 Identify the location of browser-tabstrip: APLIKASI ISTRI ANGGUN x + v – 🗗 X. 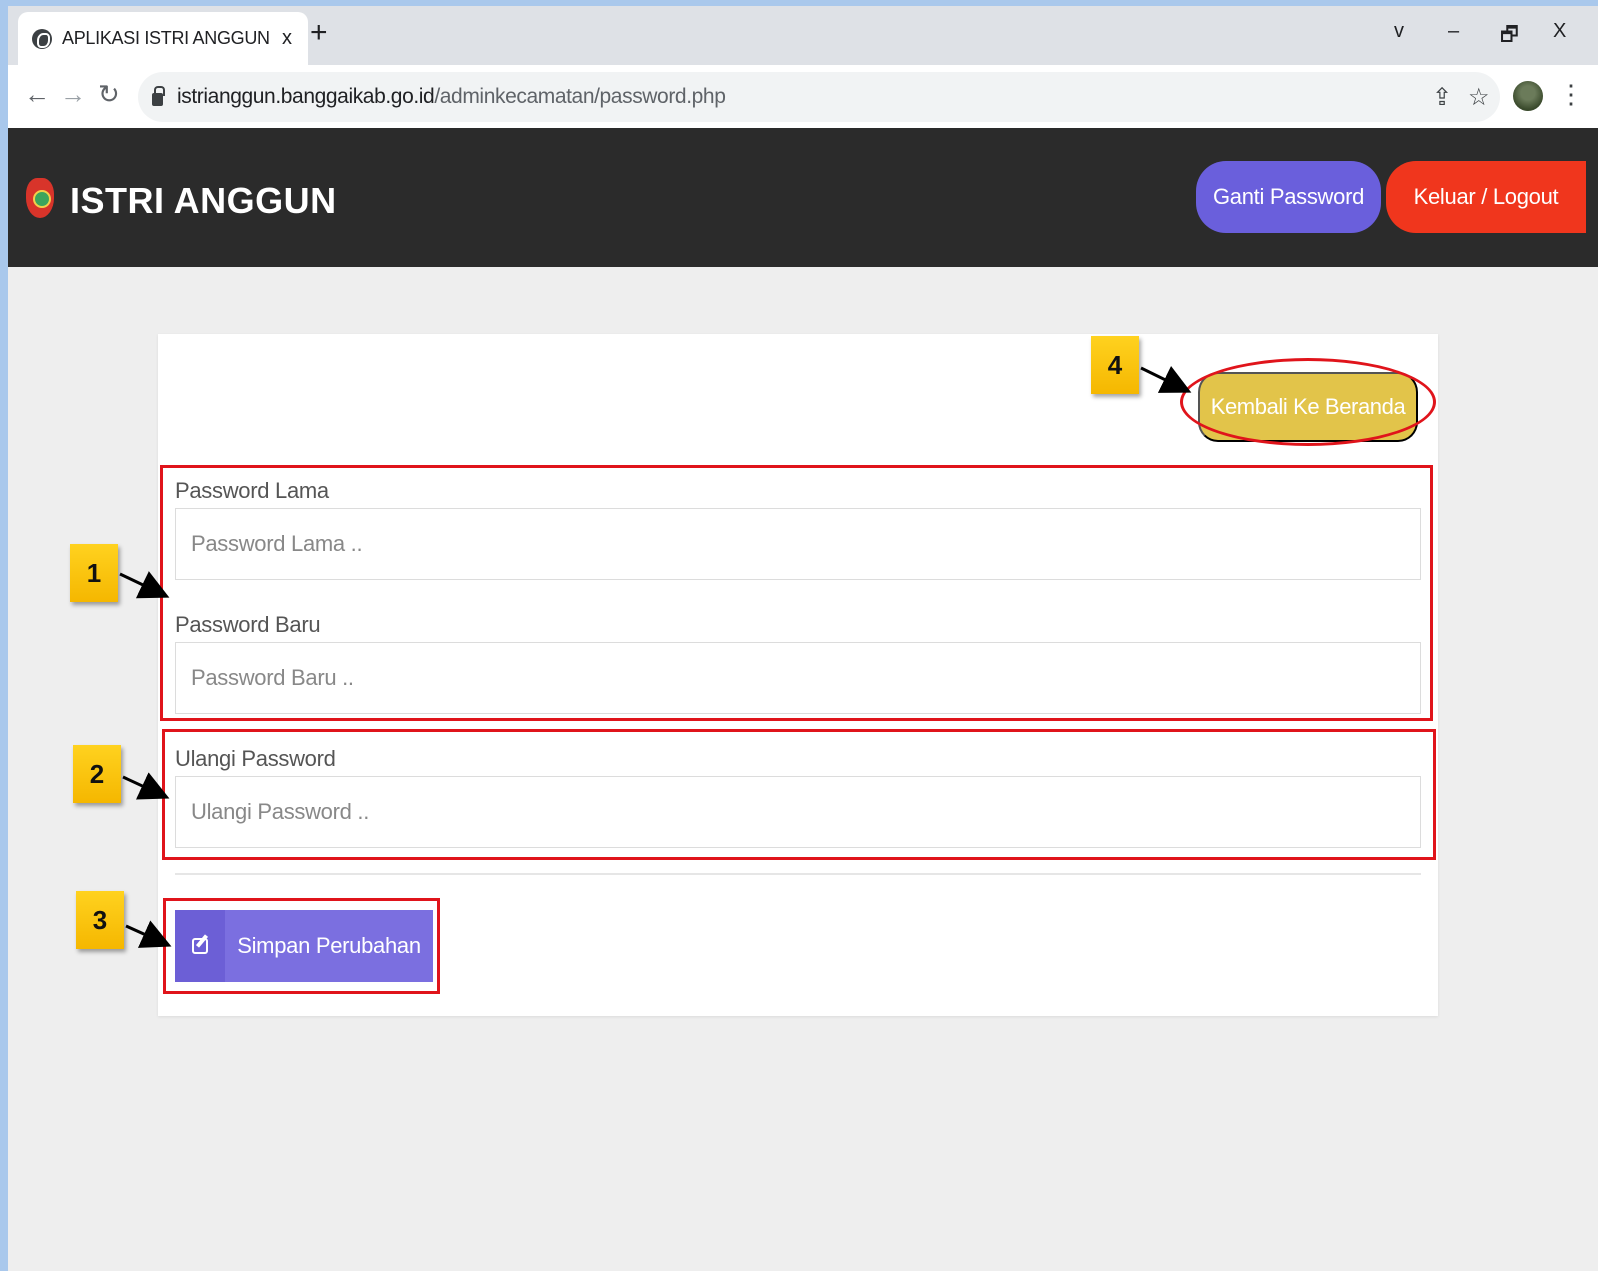
(803, 35).